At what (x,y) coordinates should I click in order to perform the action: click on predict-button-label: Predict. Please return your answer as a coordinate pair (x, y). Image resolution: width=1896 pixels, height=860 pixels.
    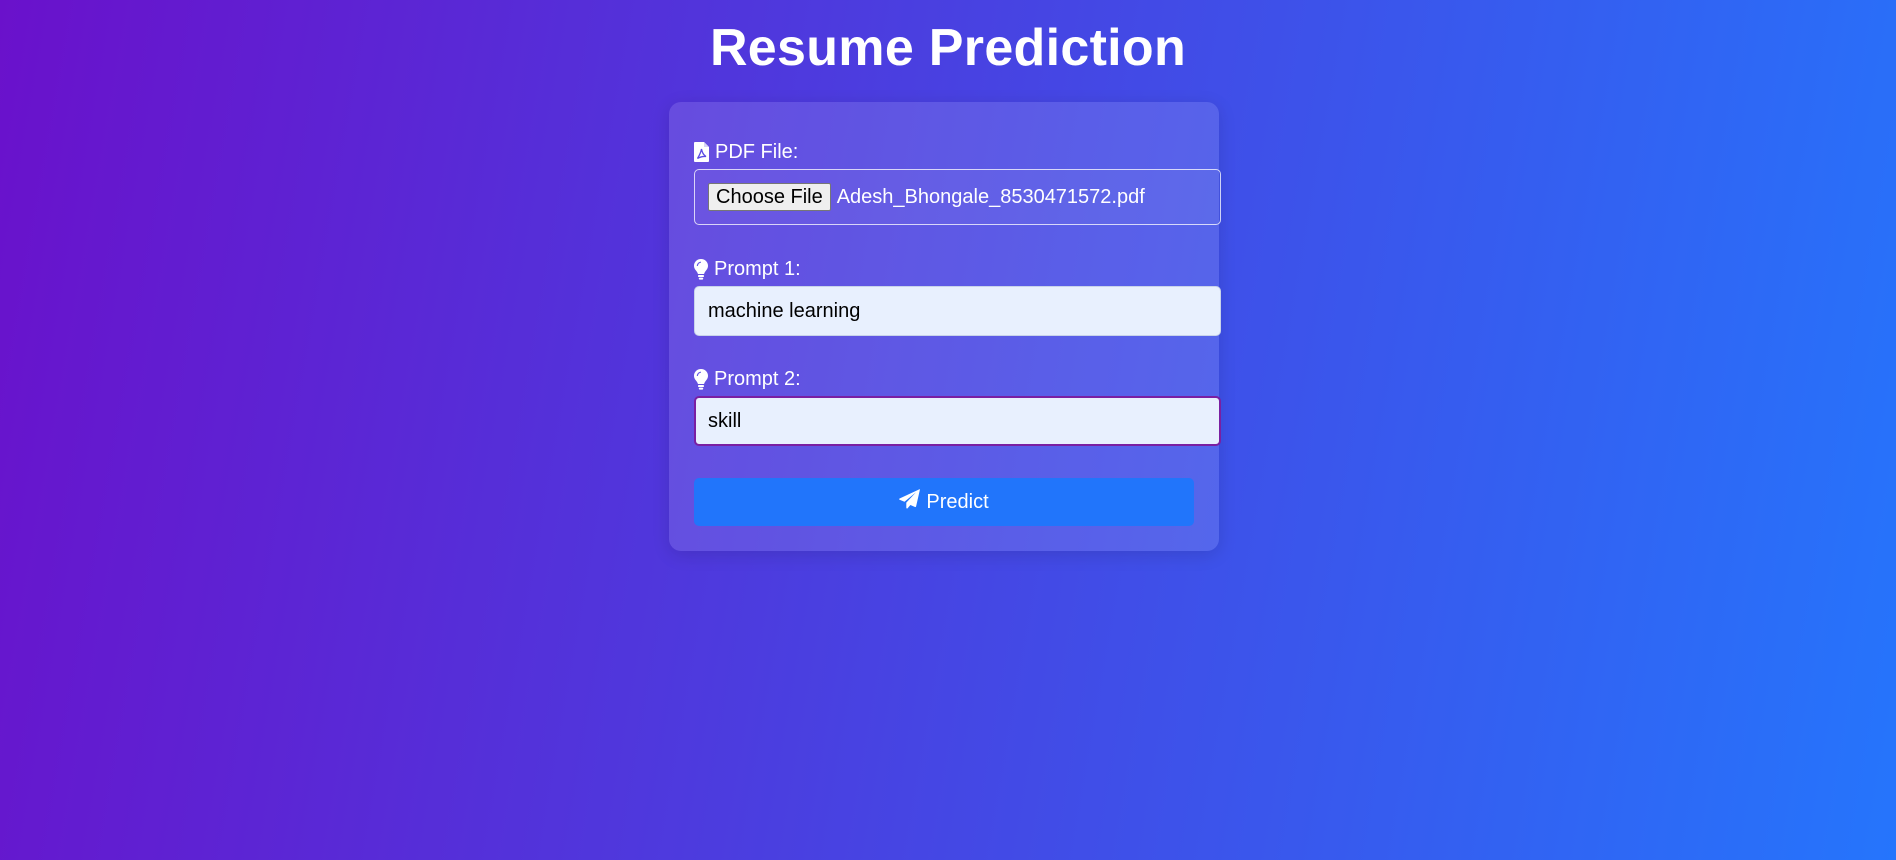
    Looking at the image, I should click on (957, 501).